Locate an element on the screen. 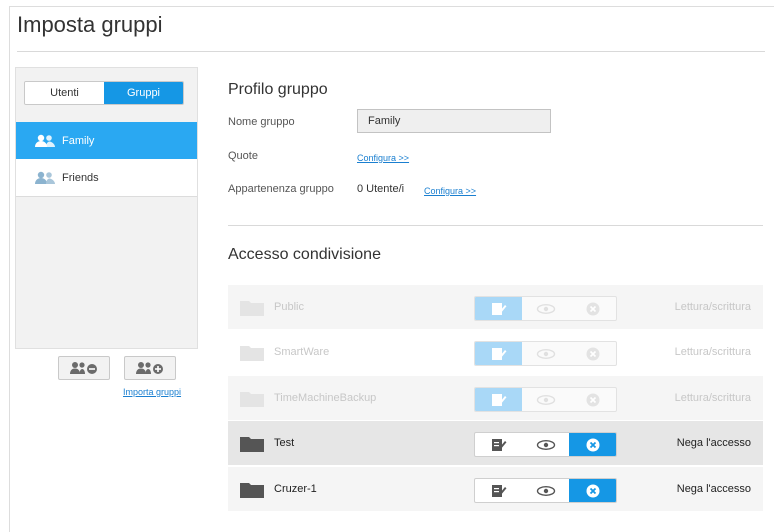  membership-label: Appartenenza gruppo is located at coordinates (281, 189).